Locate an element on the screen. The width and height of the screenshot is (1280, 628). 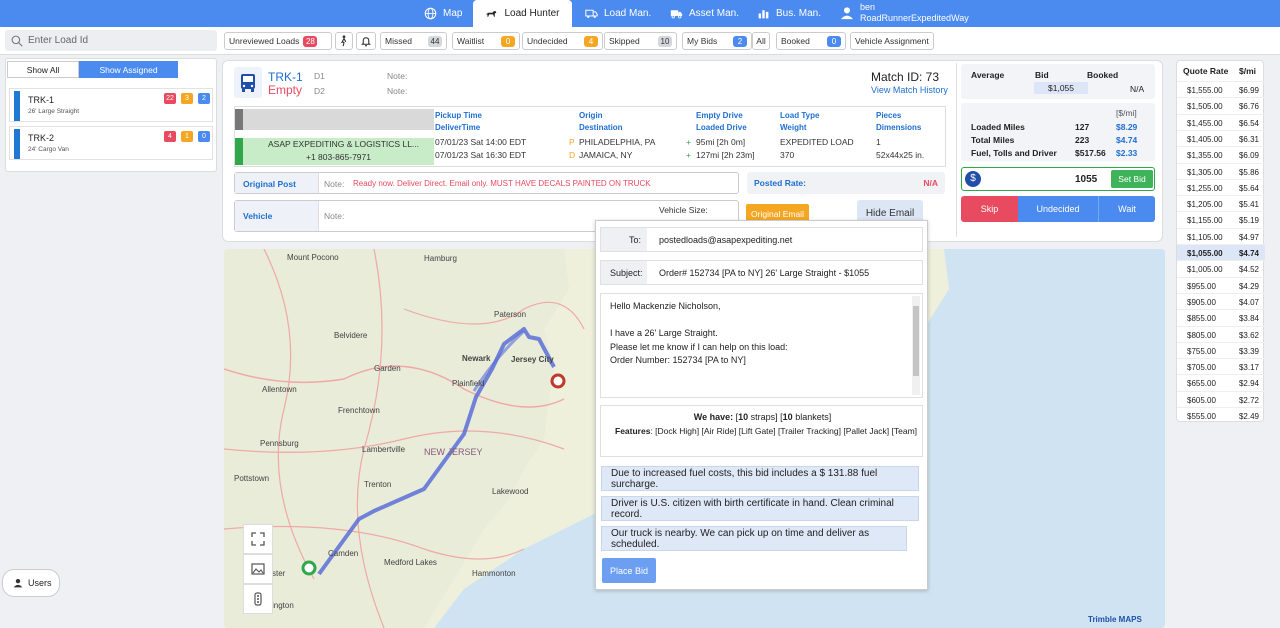
quote-row: $1,505.00 $6.76 is located at coordinates (1221, 105).